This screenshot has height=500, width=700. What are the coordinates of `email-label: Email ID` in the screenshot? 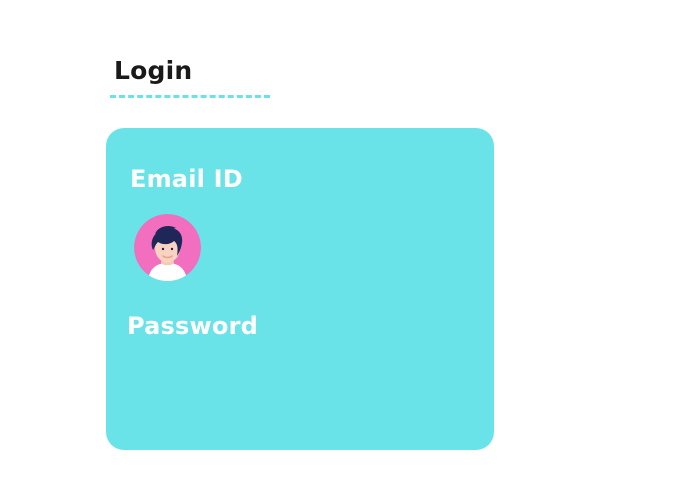 It's located at (186, 179).